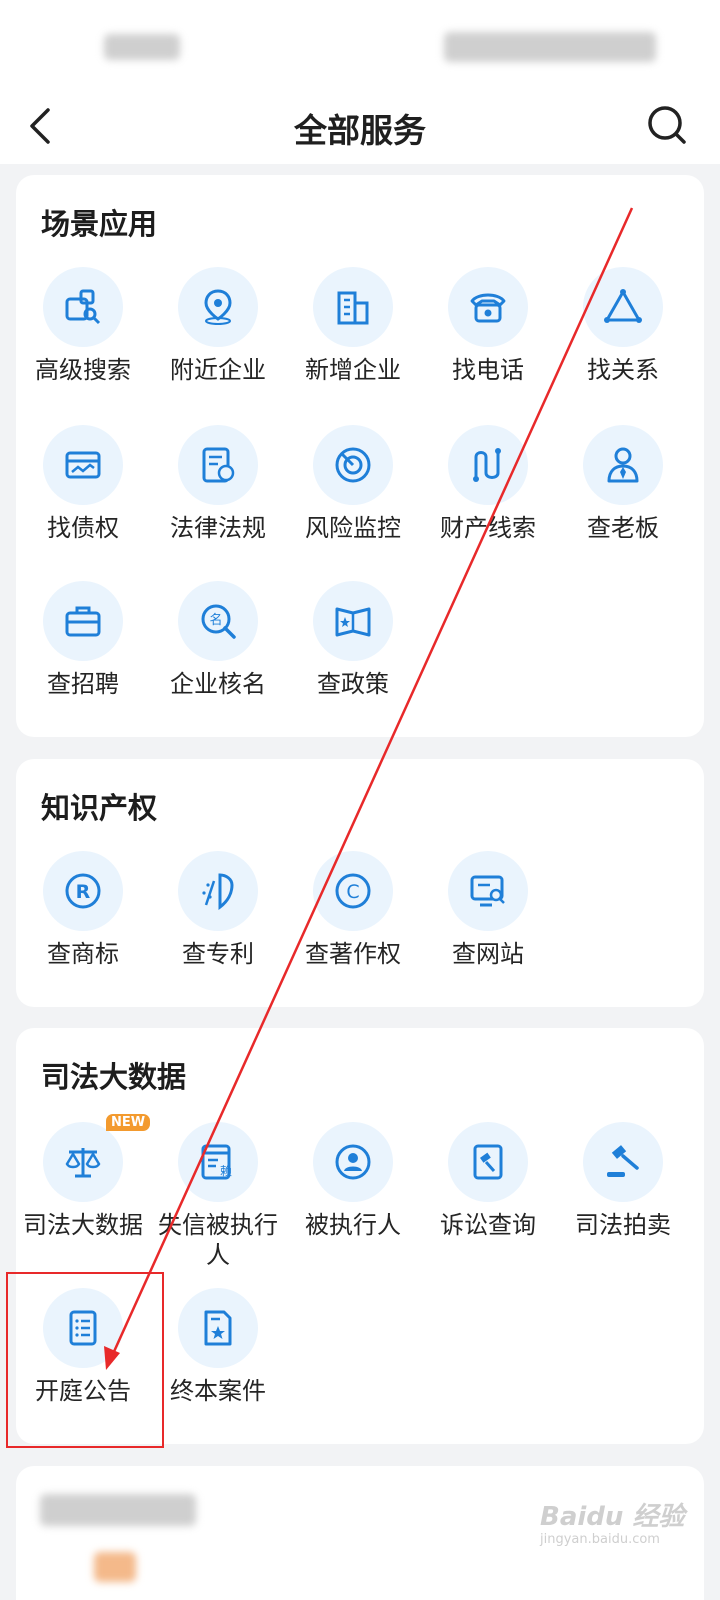 The width and height of the screenshot is (720, 1600). Describe the element at coordinates (623, 490) in the screenshot. I see `service-find-boss: 查老板` at that location.